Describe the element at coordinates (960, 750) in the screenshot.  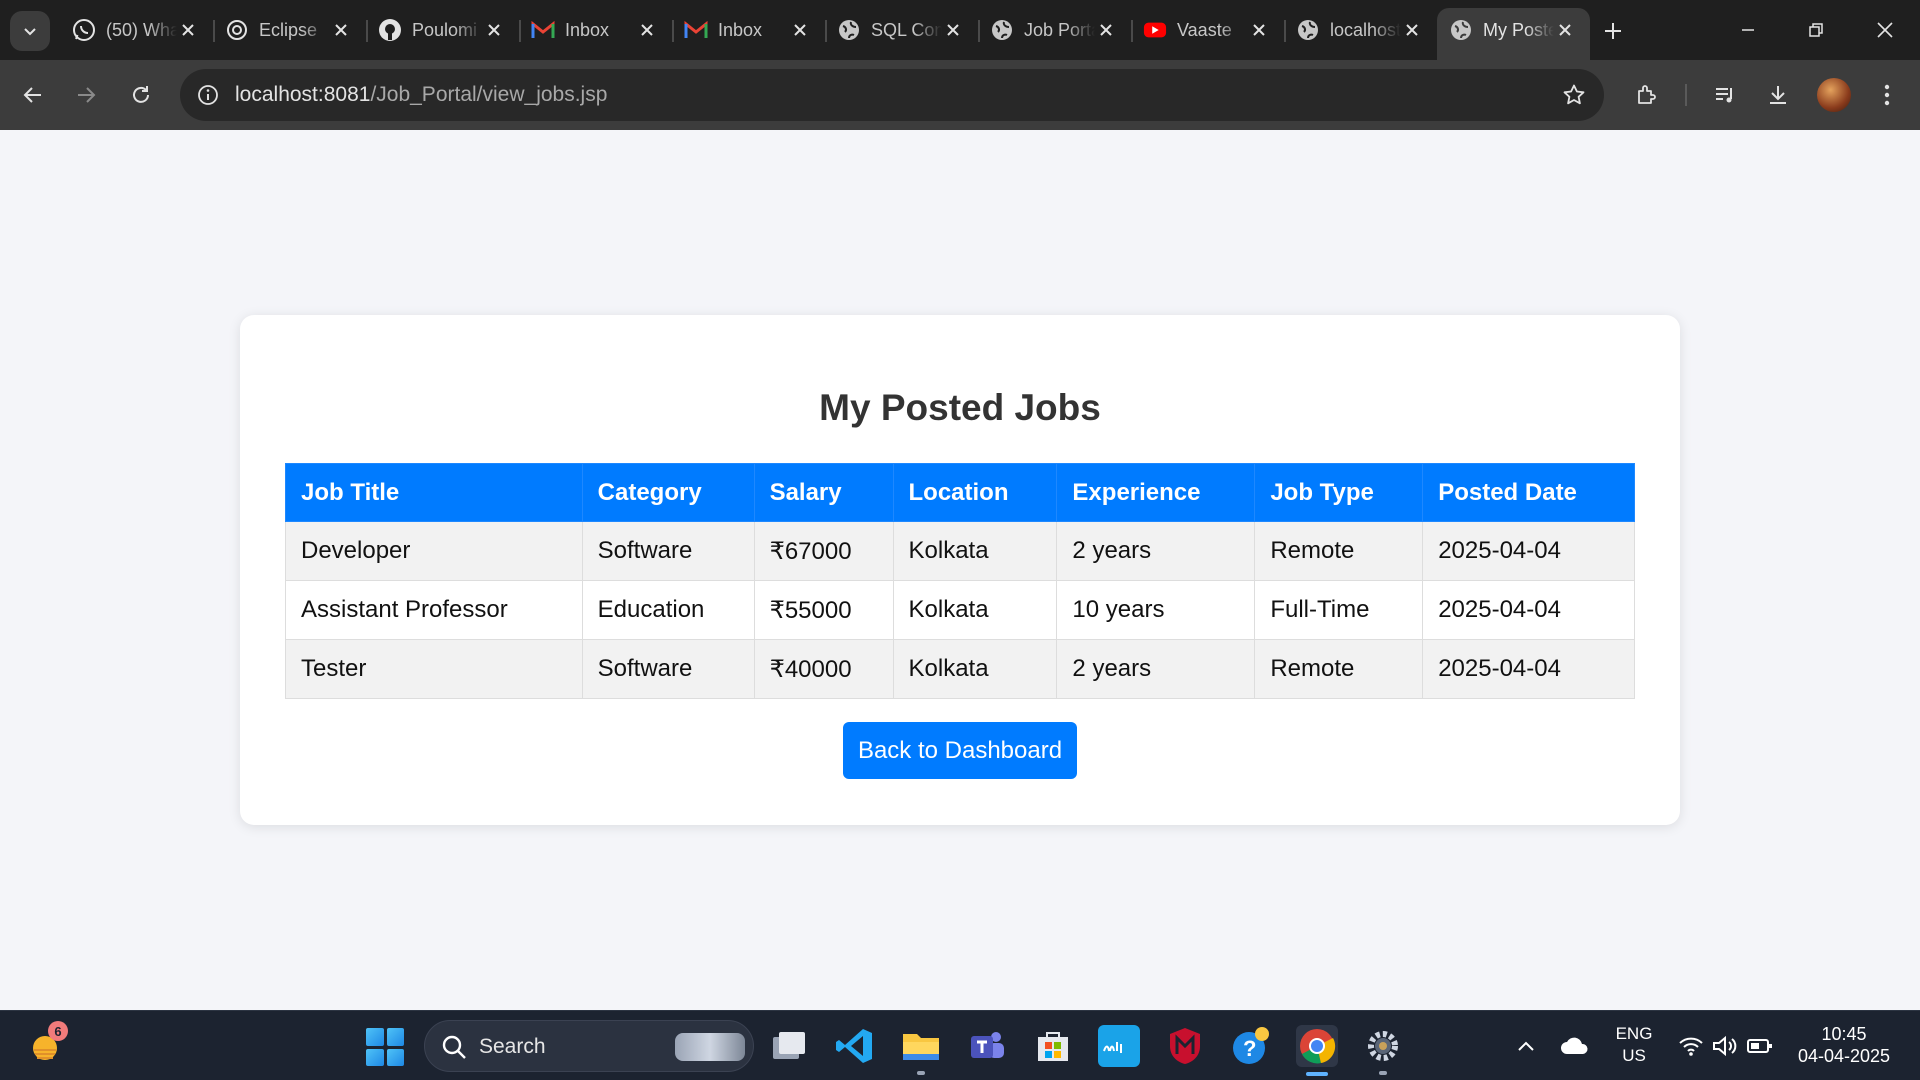
I see `back-to-dashboard-button: Back to Dashboard` at that location.